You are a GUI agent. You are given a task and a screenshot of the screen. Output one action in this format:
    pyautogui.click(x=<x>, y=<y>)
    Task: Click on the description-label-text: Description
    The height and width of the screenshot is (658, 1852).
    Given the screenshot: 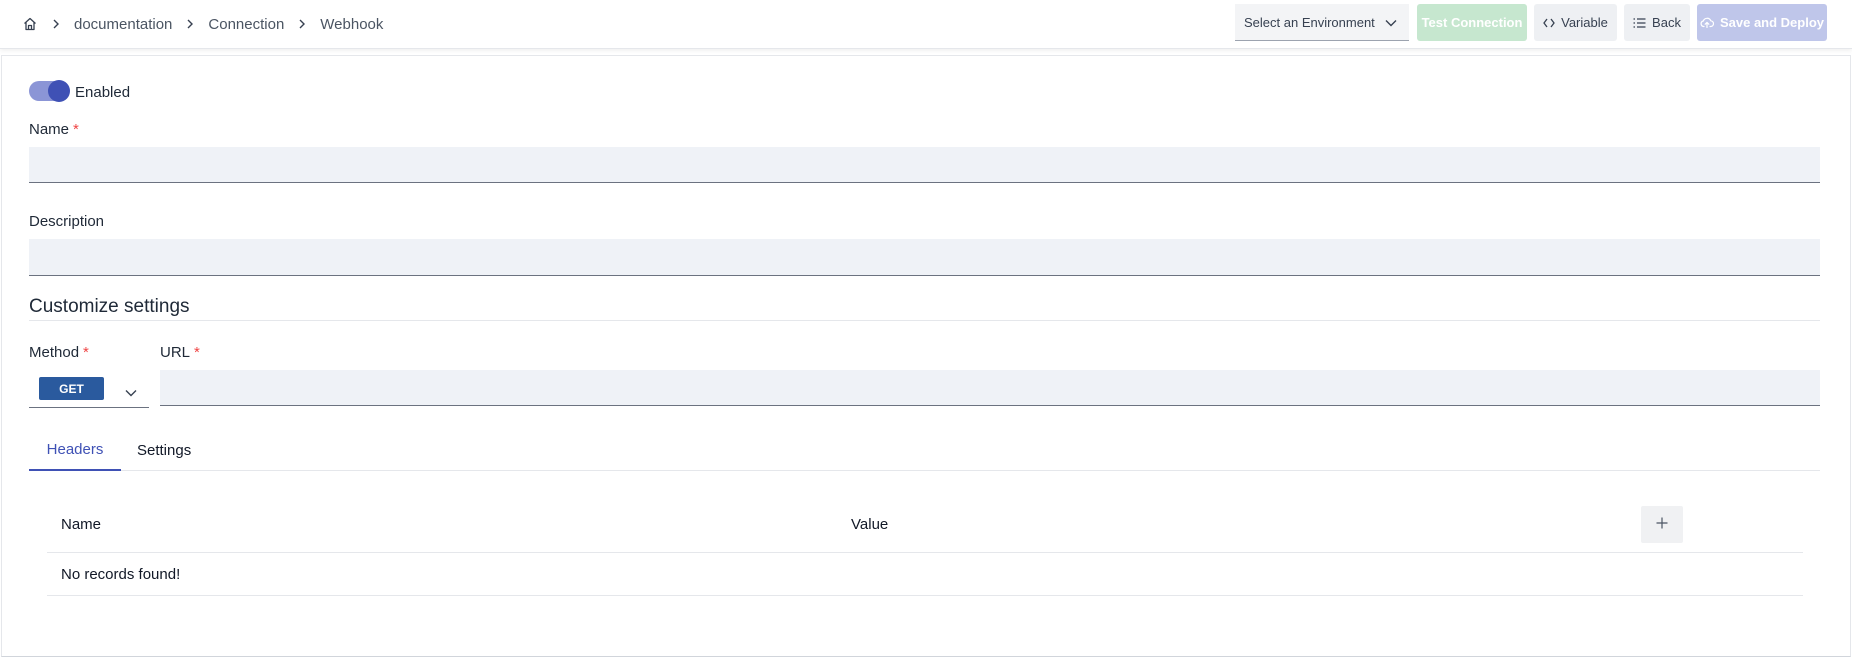 What is the action you would take?
    pyautogui.click(x=67, y=221)
    